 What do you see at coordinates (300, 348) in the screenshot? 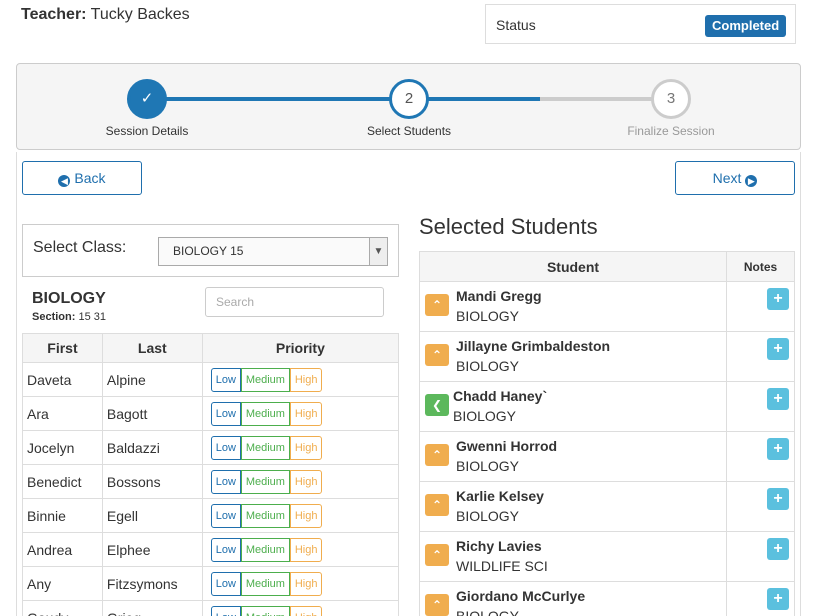
I see `header-priority: Priority` at bounding box center [300, 348].